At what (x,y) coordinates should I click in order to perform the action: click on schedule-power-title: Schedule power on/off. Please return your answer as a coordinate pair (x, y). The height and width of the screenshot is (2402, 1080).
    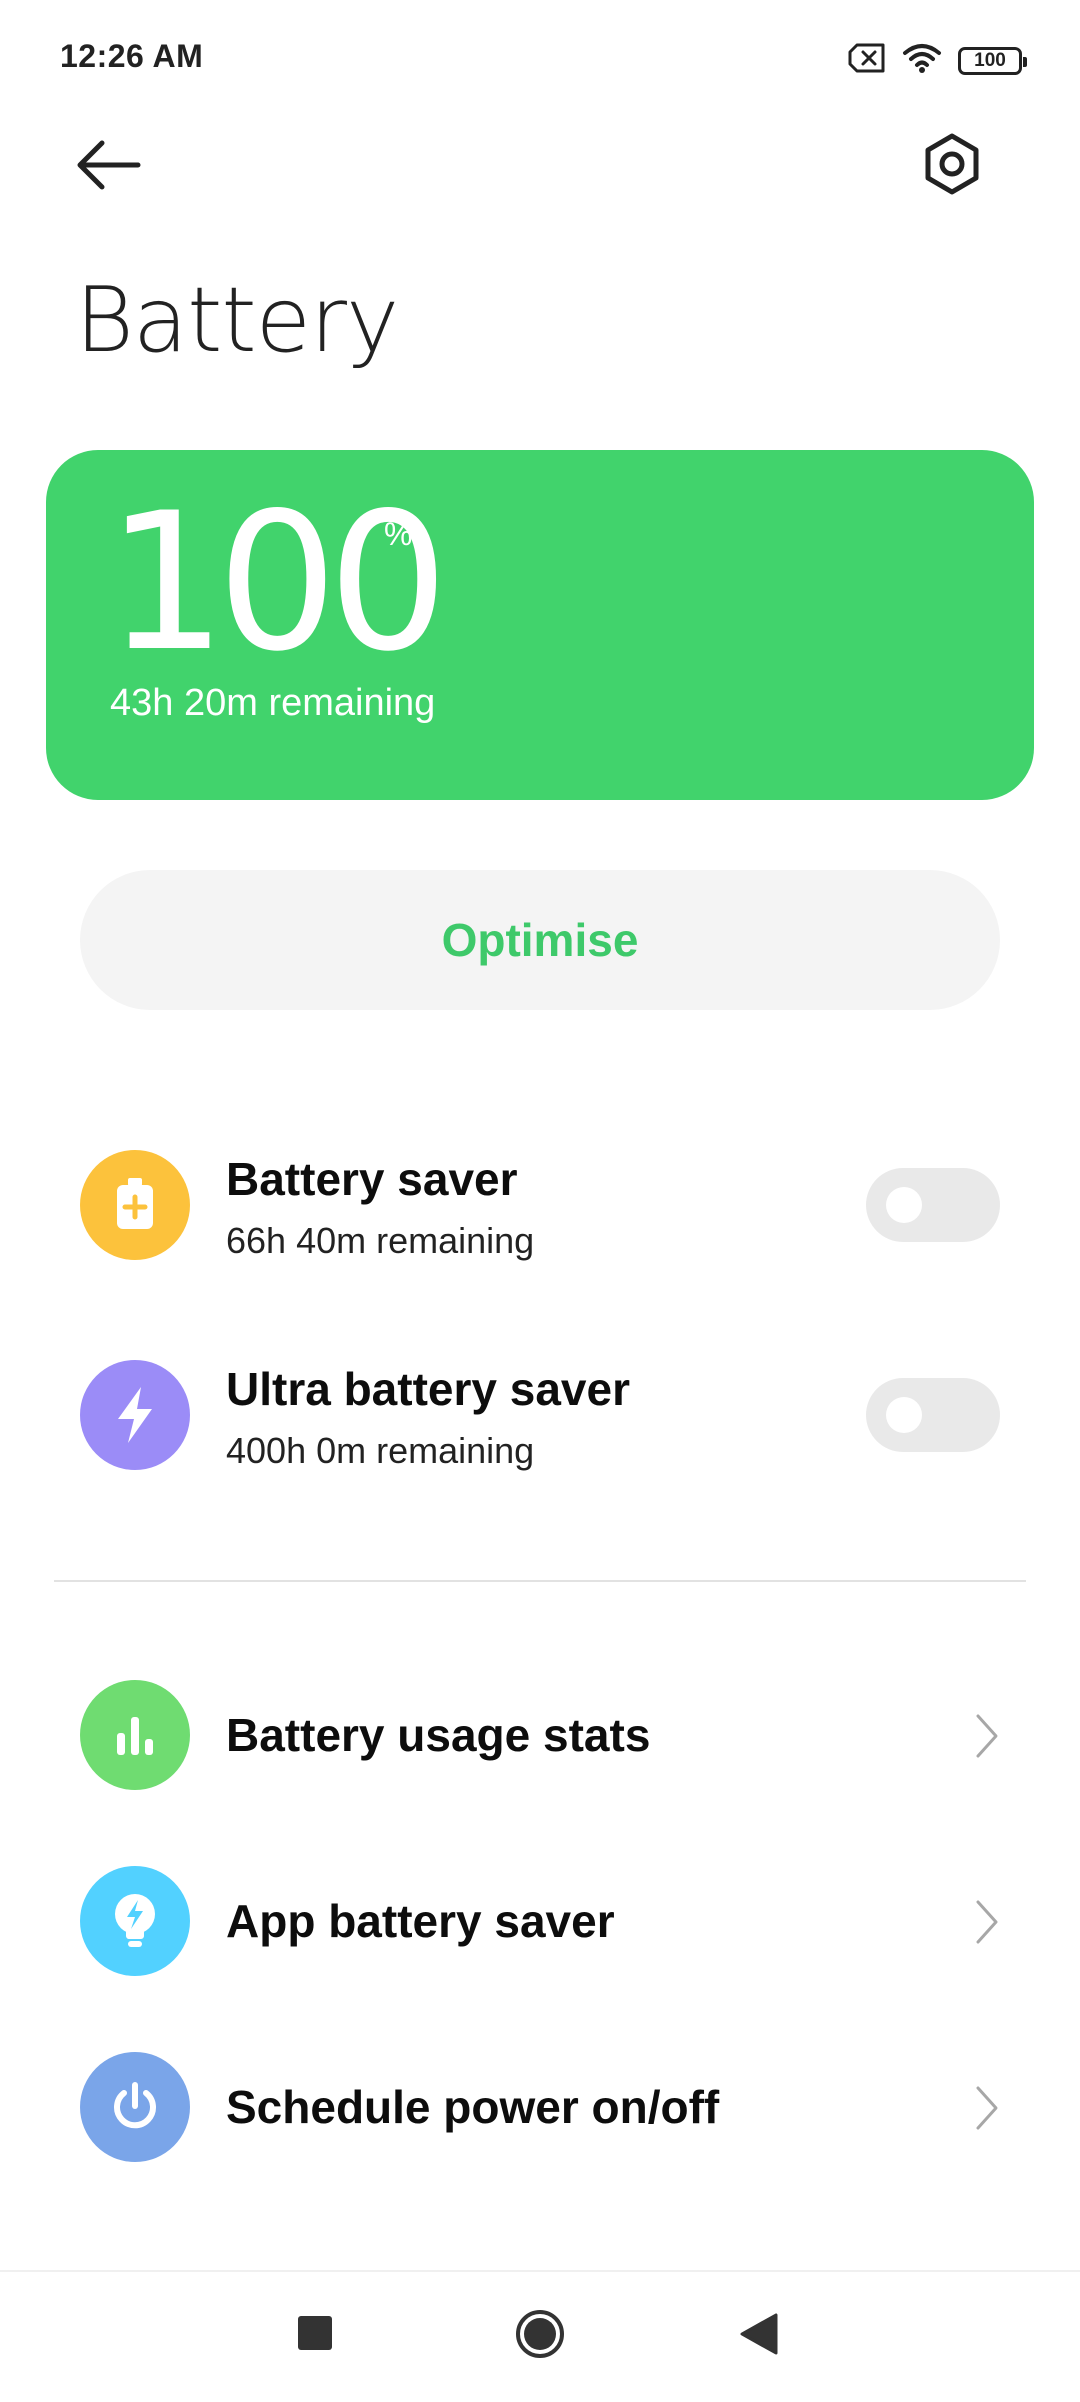
    Looking at the image, I should click on (473, 2107).